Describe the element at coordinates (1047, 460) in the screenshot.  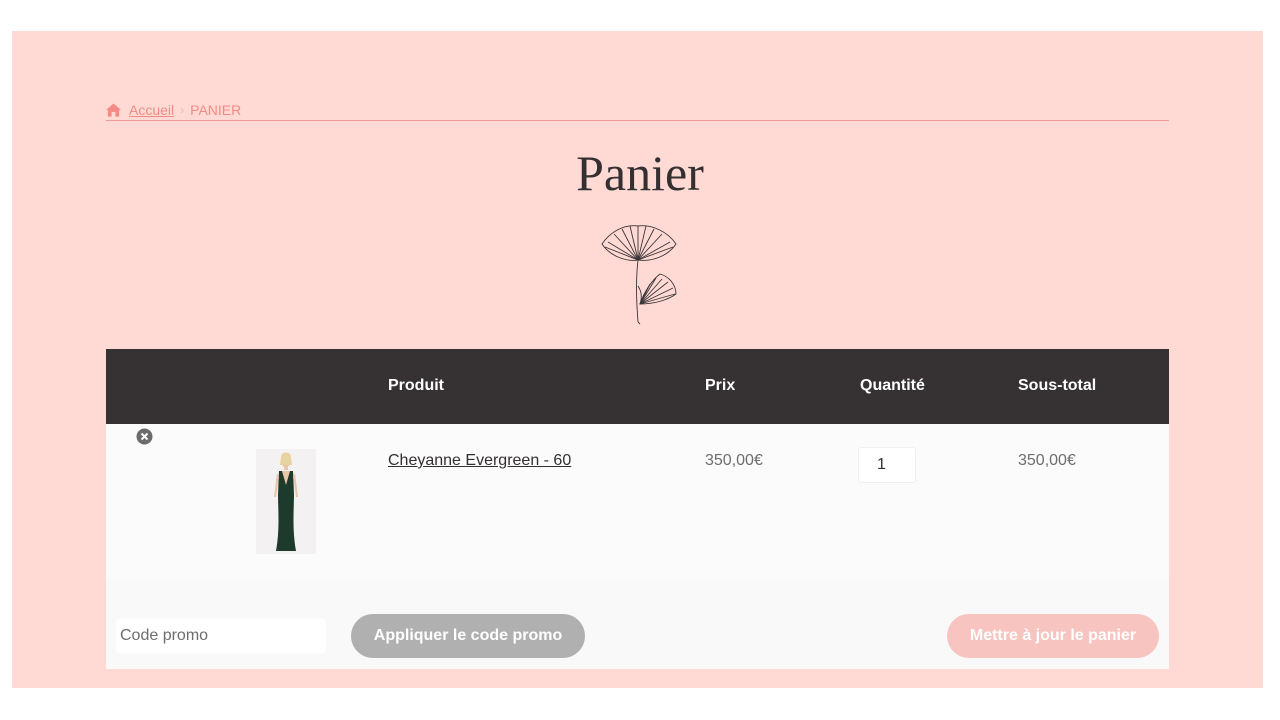
I see `product-subtotal: 350,00€` at that location.